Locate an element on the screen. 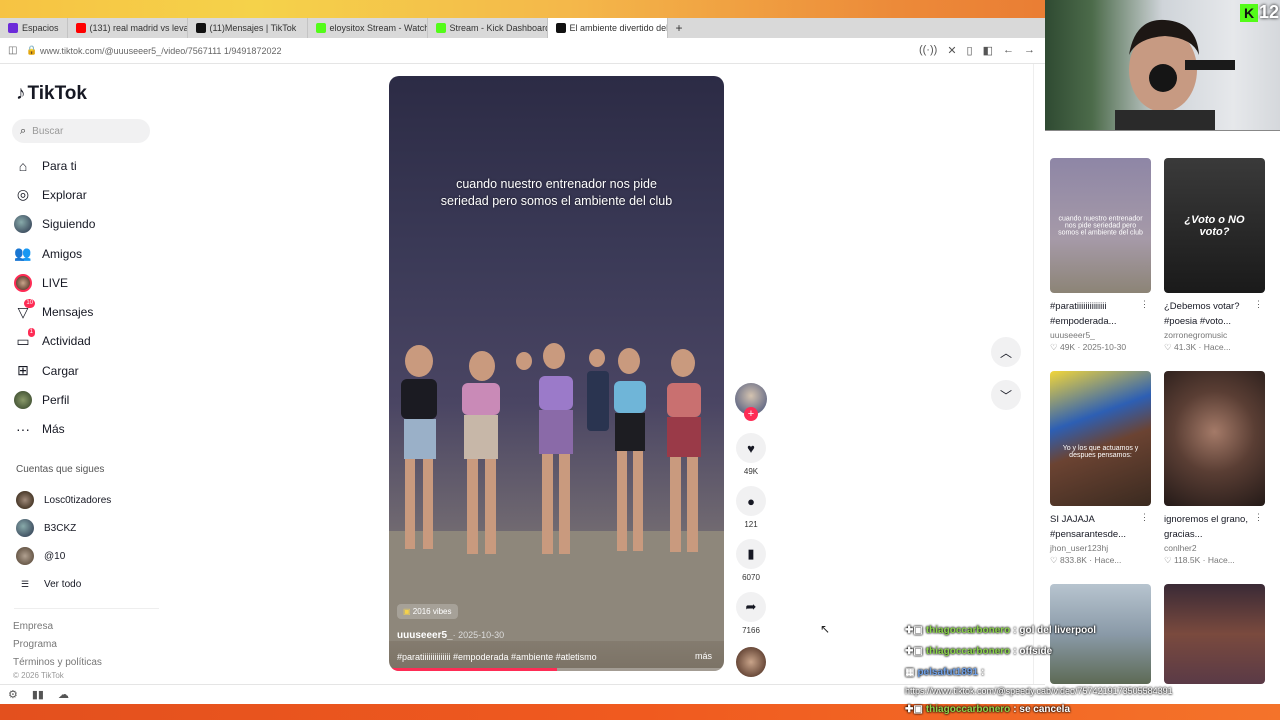  more-description-button: más is located at coordinates (703, 656).